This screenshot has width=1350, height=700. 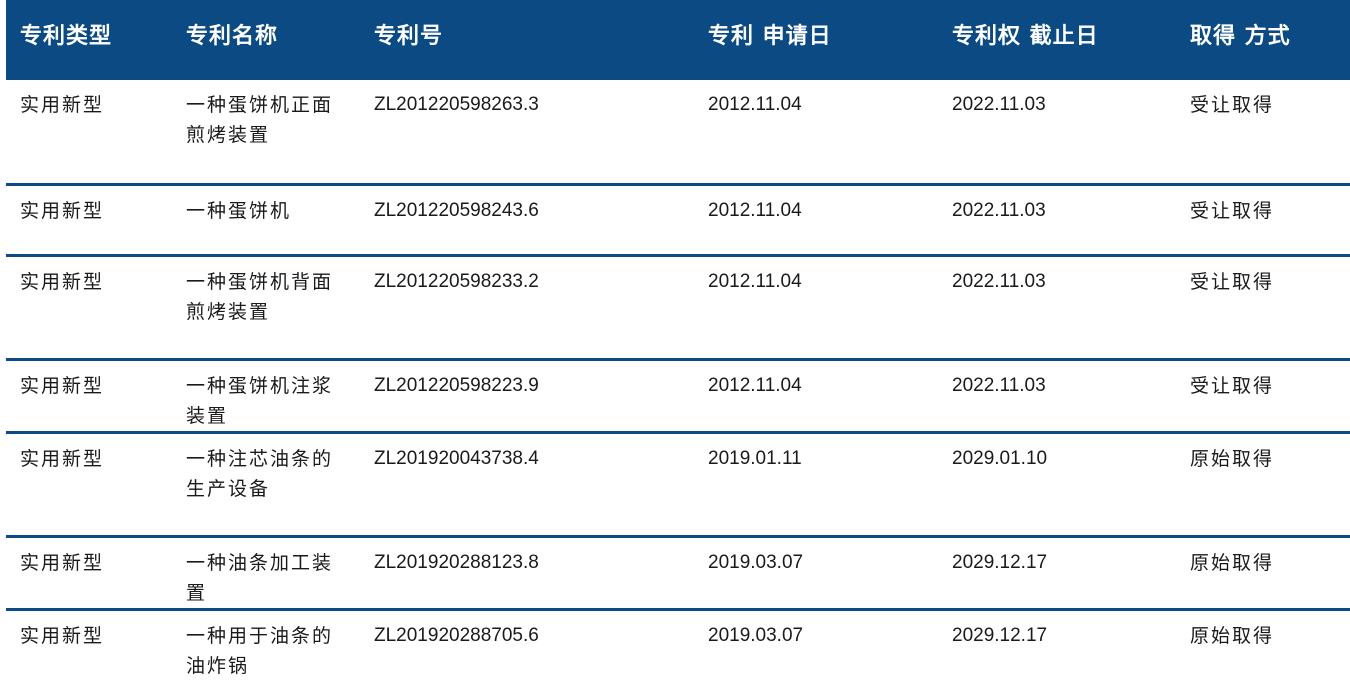 I want to click on patent-number-cell: ZL201920288705.6, so click(x=456, y=635).